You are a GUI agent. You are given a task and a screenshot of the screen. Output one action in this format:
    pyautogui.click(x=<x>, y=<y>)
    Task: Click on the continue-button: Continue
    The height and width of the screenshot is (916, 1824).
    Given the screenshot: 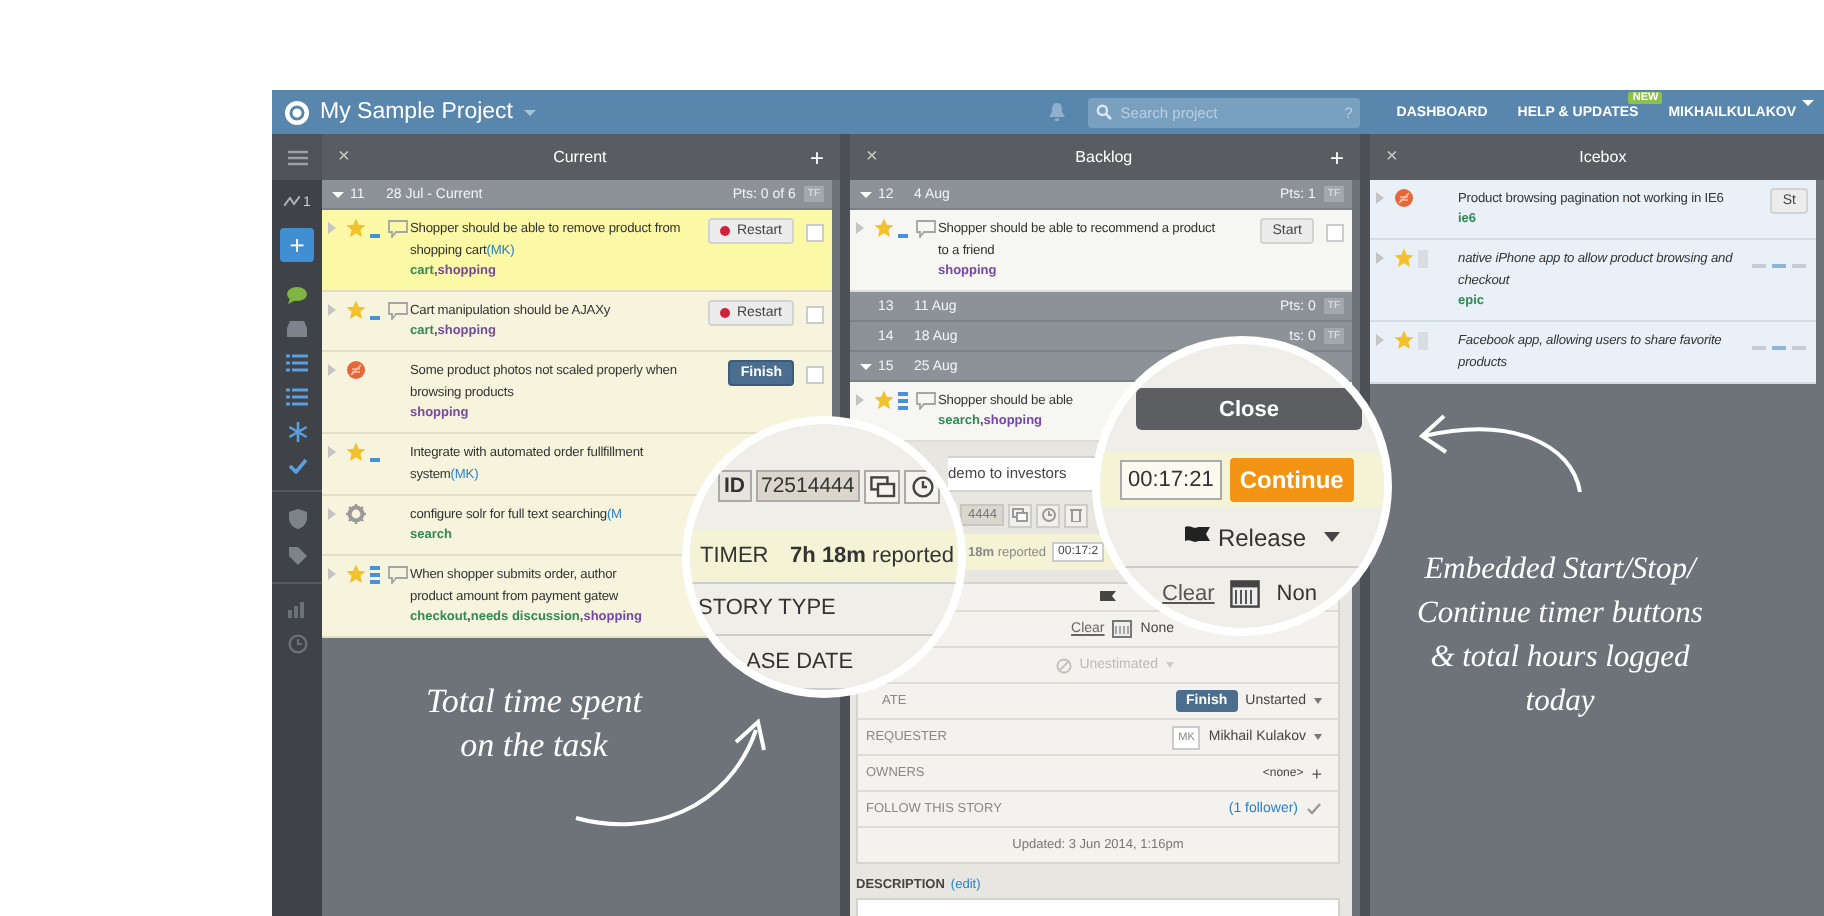 What is the action you would take?
    pyautogui.click(x=1291, y=480)
    